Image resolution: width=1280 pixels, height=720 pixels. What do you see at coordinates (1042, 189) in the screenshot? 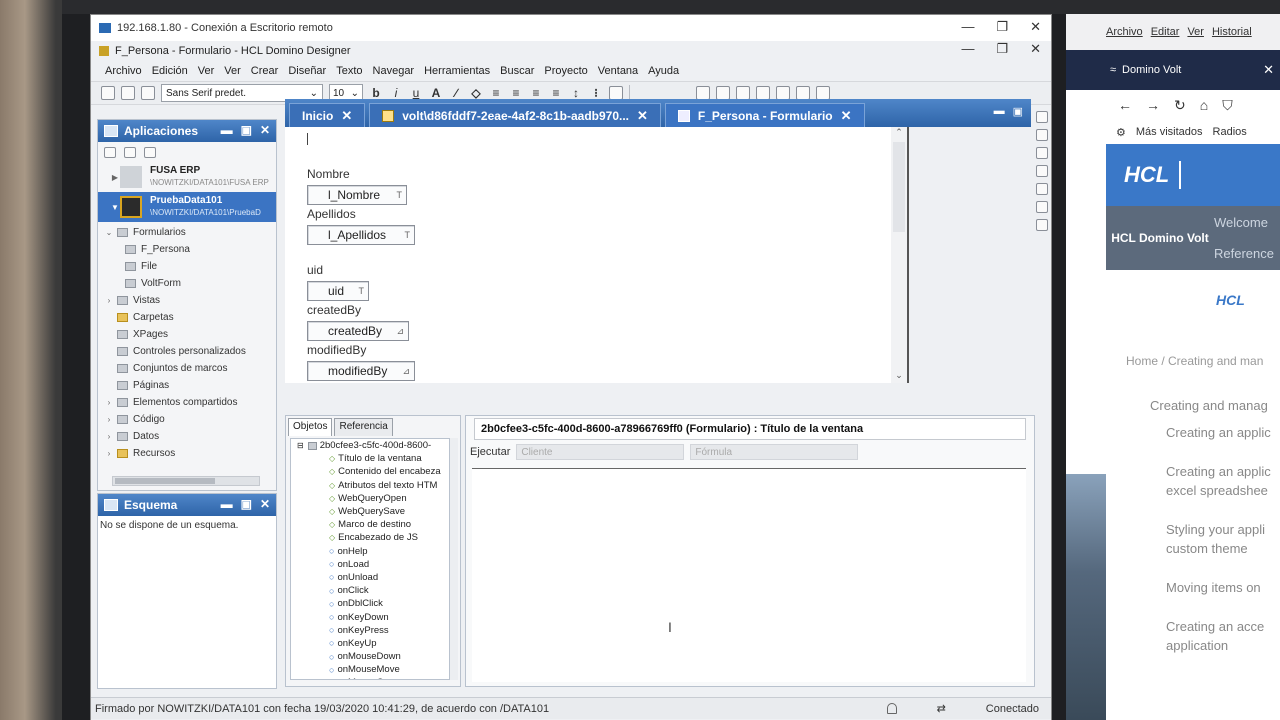
I see `data-icon` at bounding box center [1042, 189].